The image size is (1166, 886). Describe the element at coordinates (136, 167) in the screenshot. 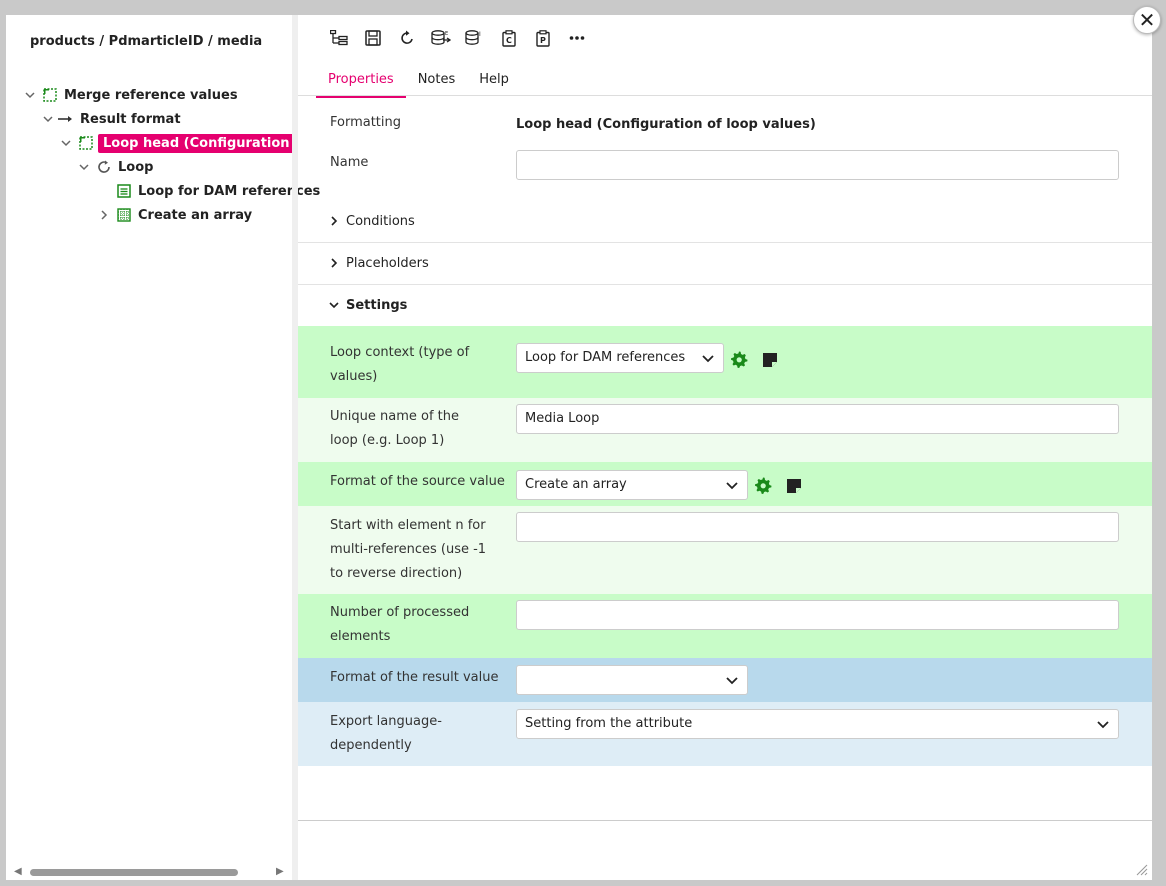

I see `tree-item-label: Loop` at that location.